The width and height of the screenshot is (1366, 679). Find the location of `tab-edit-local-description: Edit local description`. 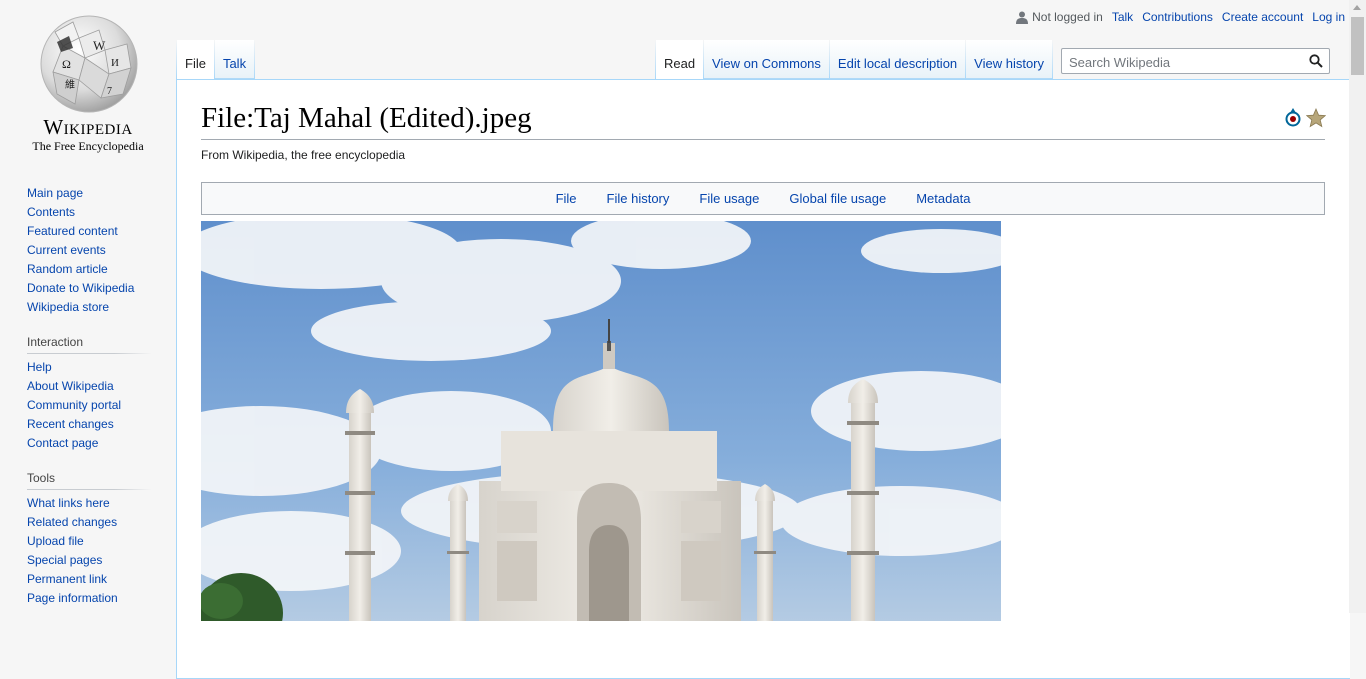

tab-edit-local-description: Edit local description is located at coordinates (897, 59).